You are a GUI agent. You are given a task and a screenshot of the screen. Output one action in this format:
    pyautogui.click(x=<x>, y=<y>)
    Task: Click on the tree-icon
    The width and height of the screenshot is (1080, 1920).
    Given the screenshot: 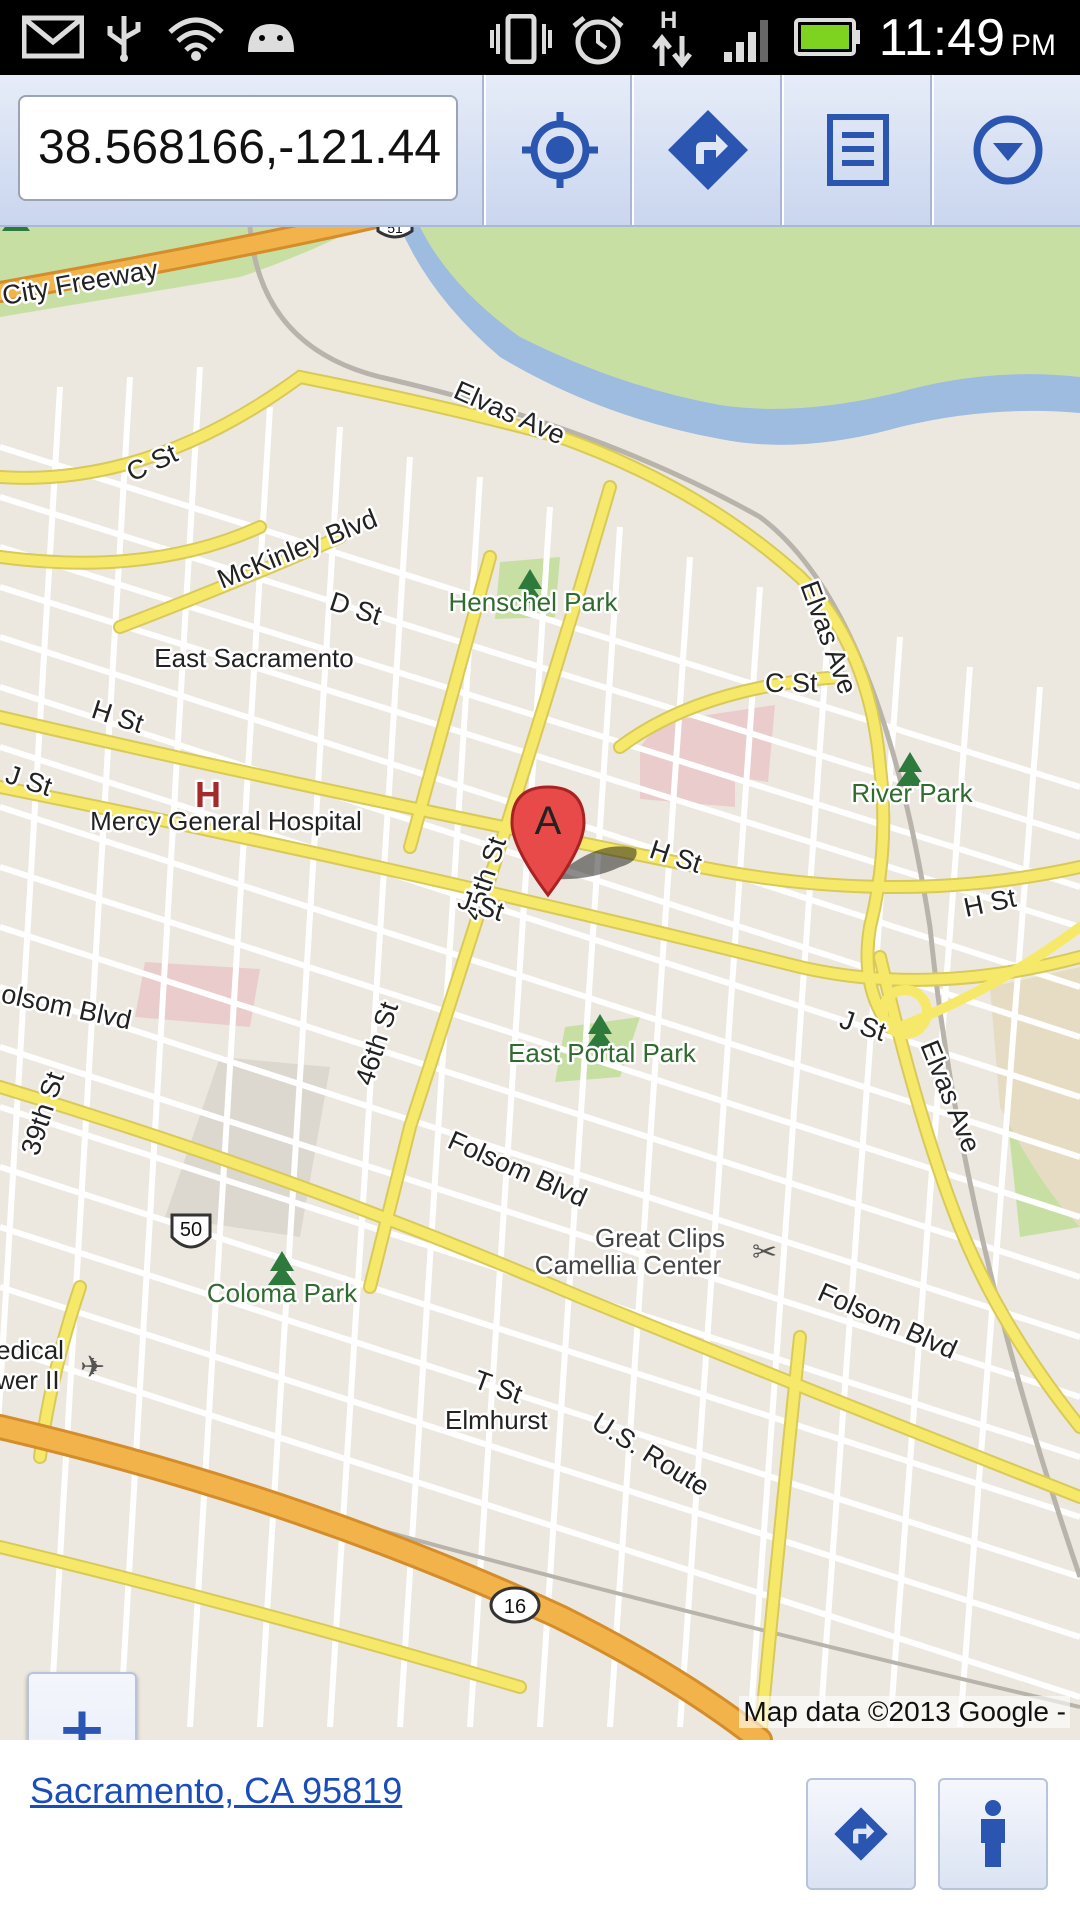 What is the action you would take?
    pyautogui.click(x=16, y=229)
    